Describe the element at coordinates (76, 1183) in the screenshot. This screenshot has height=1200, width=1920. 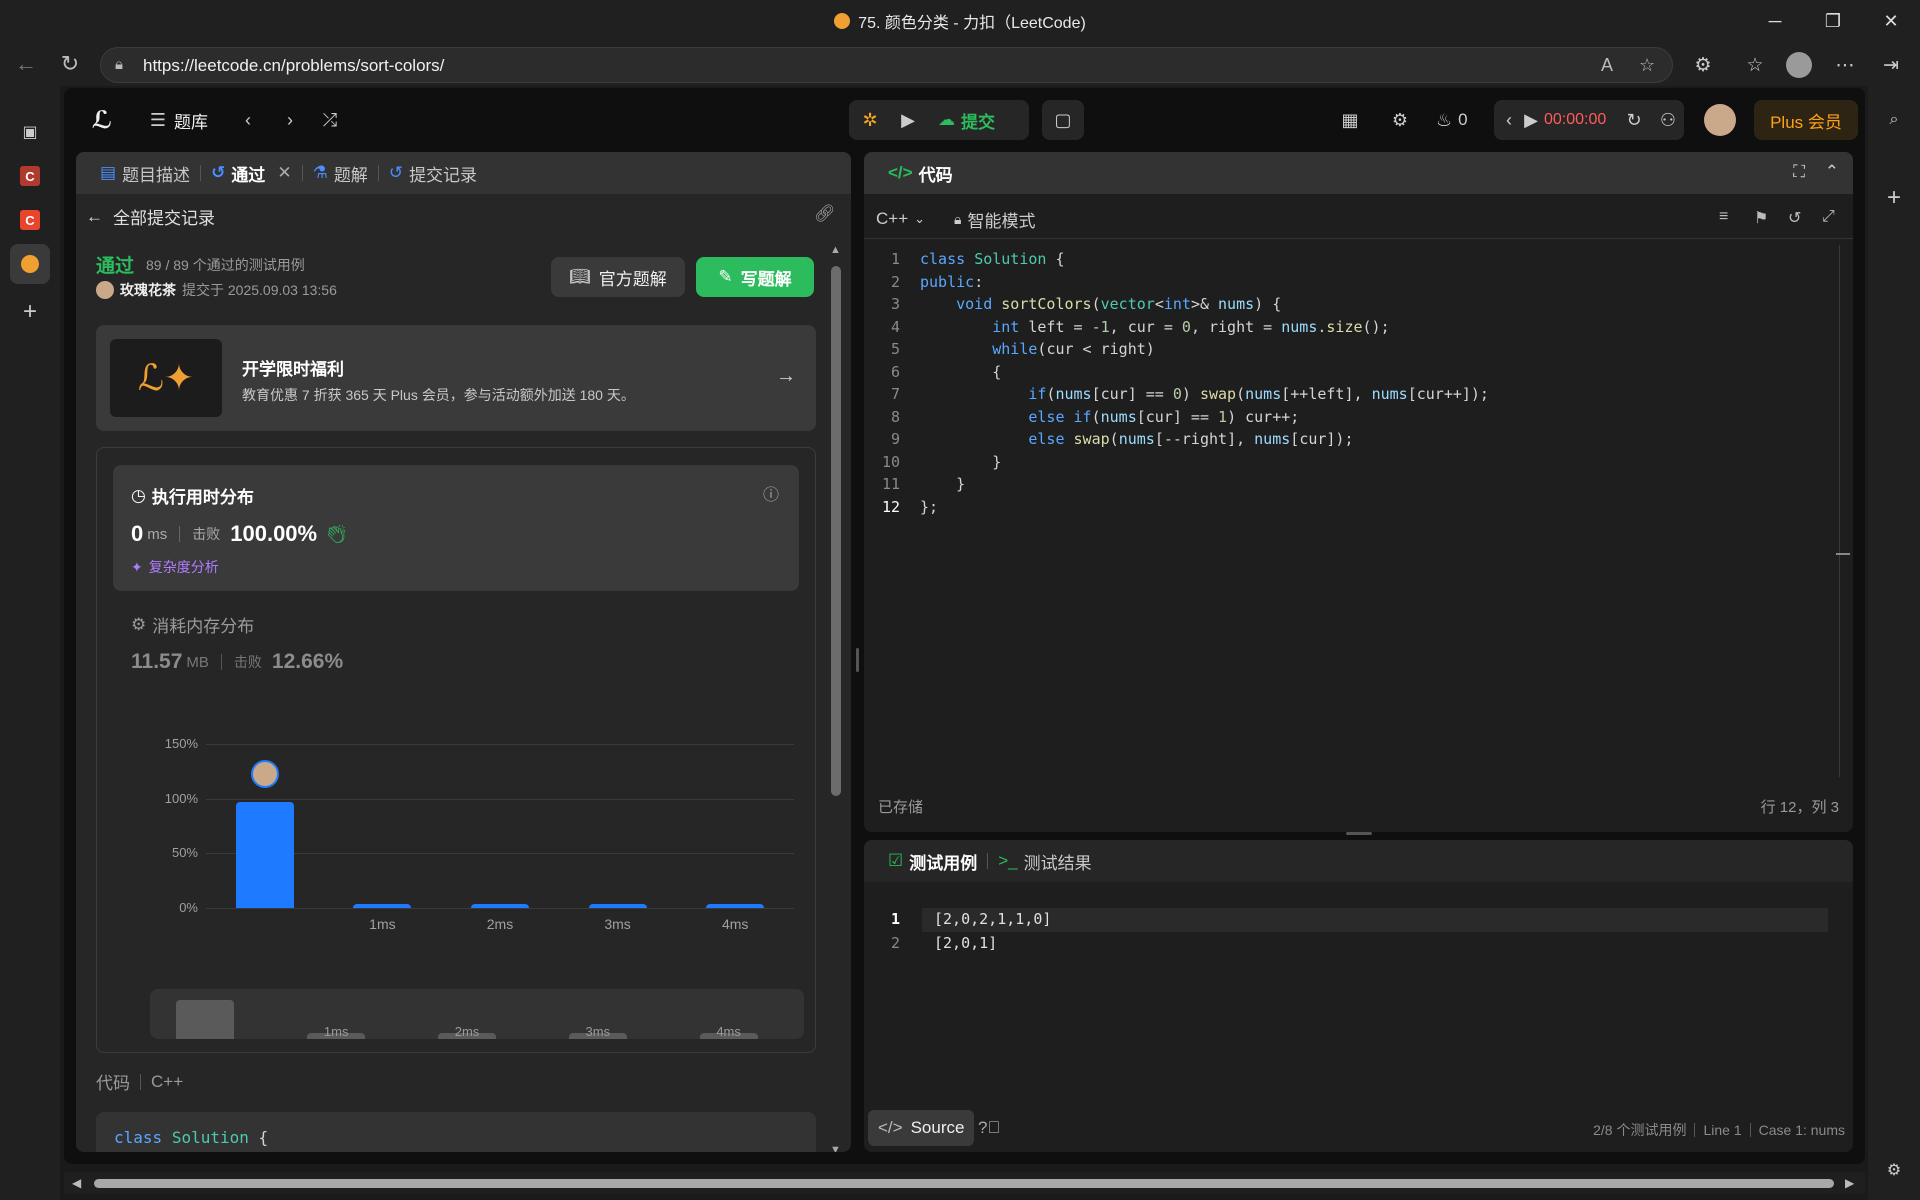
I see `scroll-left-icon: ◀` at that location.